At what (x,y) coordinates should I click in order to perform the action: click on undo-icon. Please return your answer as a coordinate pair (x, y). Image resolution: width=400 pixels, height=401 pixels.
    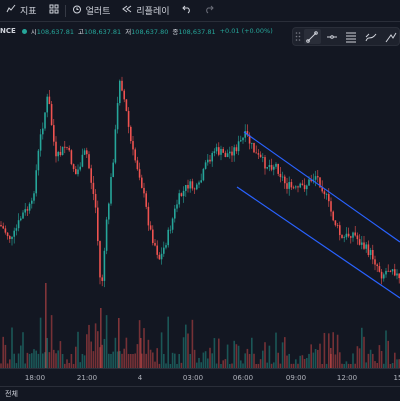
    Looking at the image, I should click on (186, 10).